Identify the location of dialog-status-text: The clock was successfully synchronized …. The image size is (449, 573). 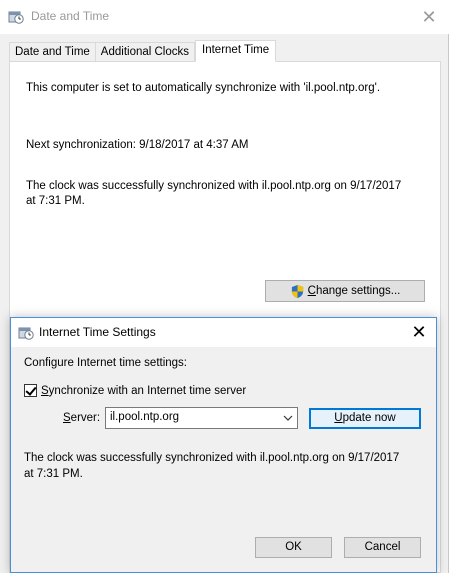
(224, 466).